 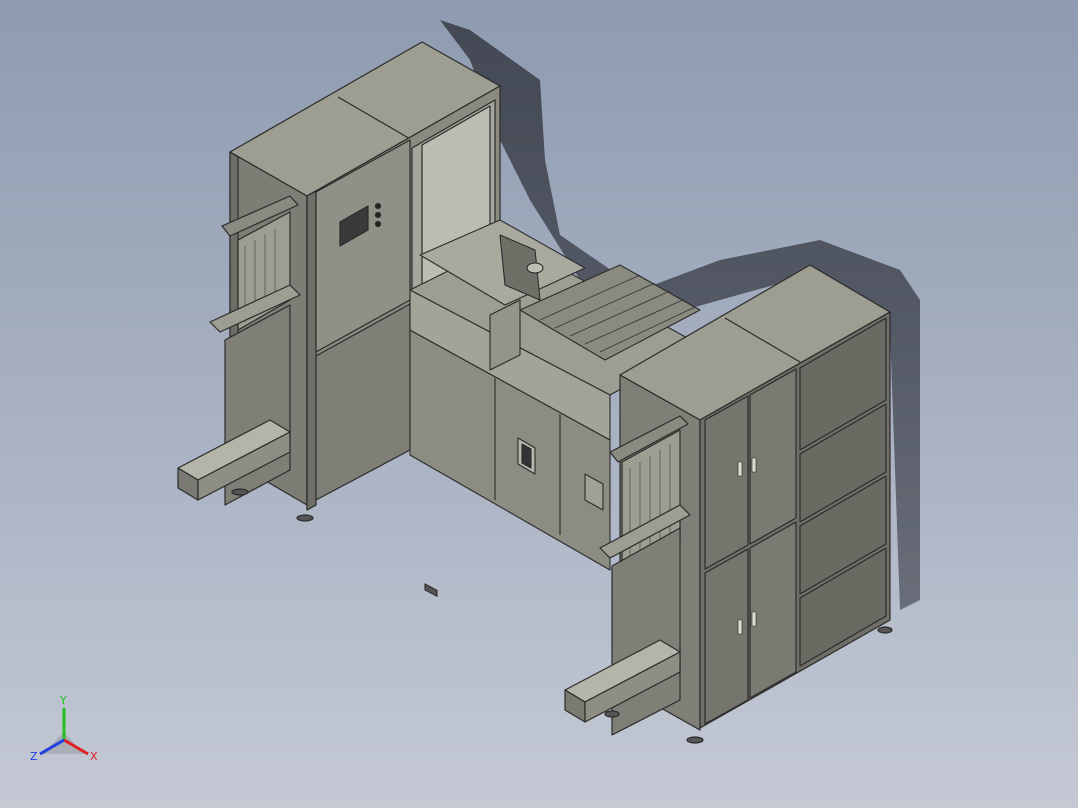 What do you see at coordinates (63, 700) in the screenshot?
I see `triad-y-label: Y` at bounding box center [63, 700].